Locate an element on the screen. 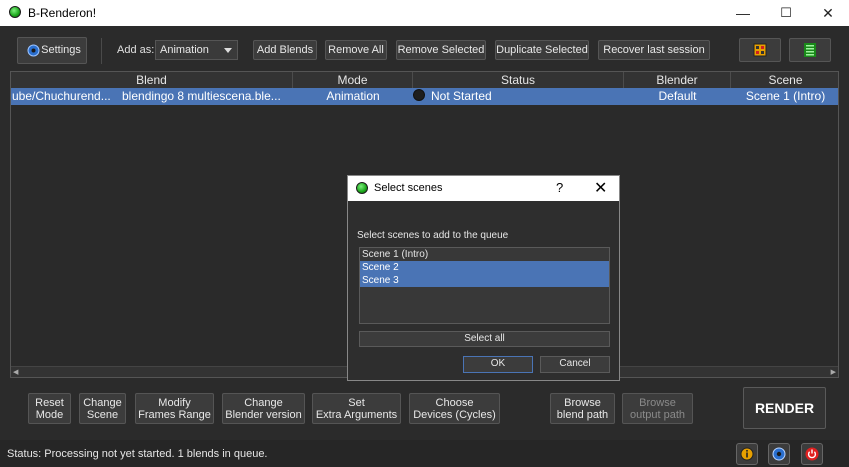 The width and height of the screenshot is (849, 467). set-args-label-1: Set is located at coordinates (356, 402).